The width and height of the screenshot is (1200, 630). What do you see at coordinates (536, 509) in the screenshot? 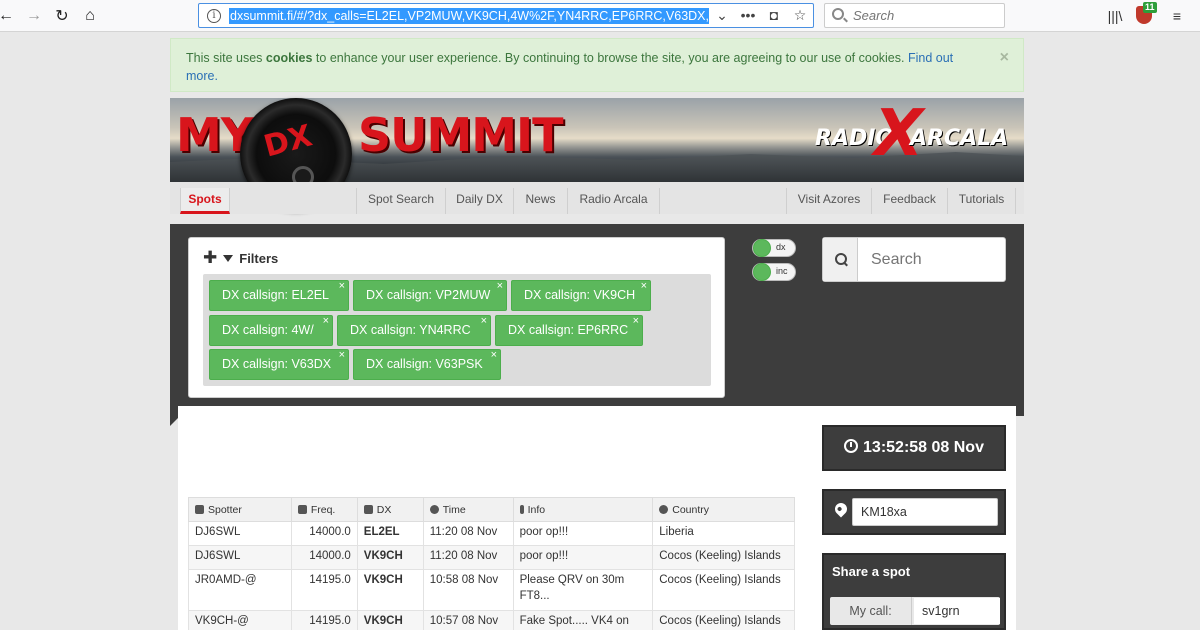
I see `column-header-label: Info` at bounding box center [536, 509].